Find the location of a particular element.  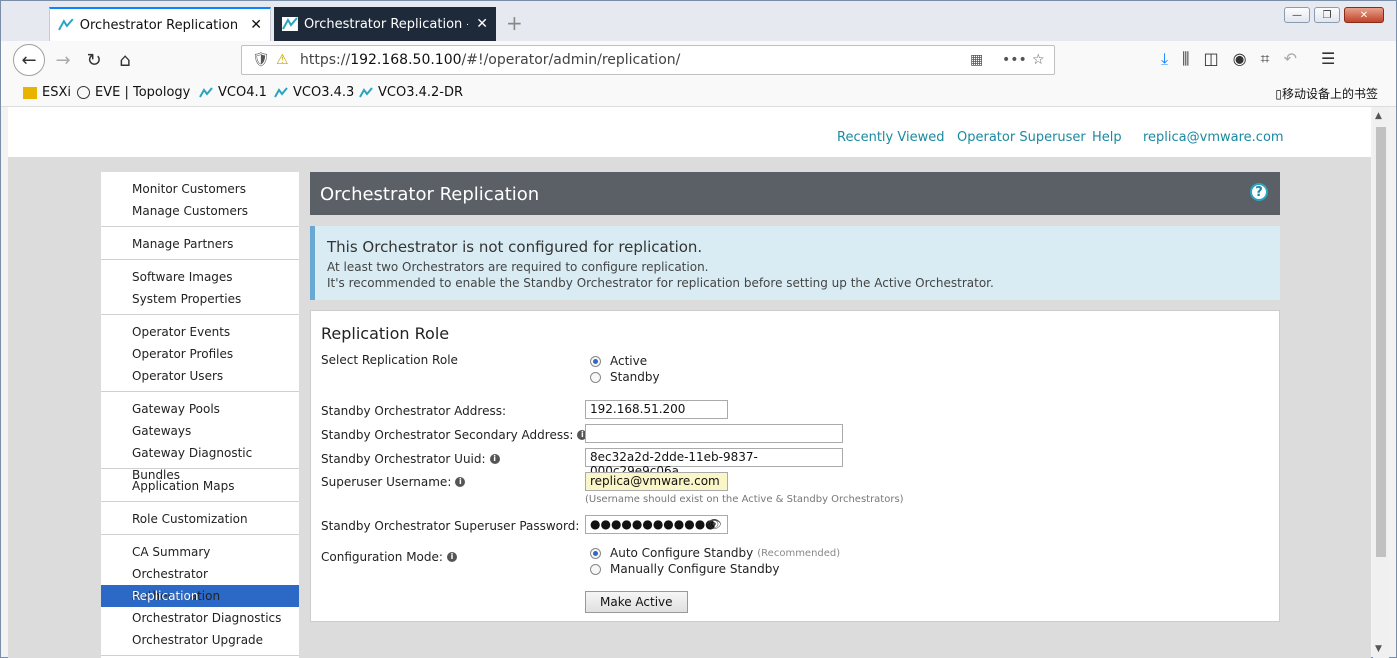

operator-superuser-link: Operator Superuser is located at coordinates (1021, 137).